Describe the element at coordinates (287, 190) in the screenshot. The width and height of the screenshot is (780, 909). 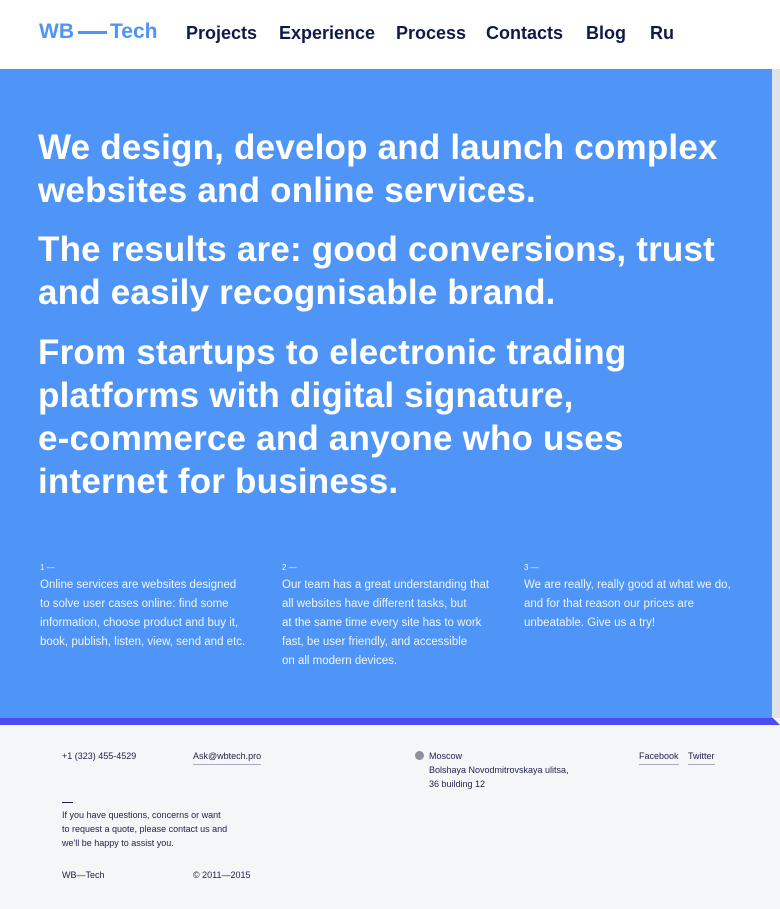
I see `hero-line: websites and online services.` at that location.